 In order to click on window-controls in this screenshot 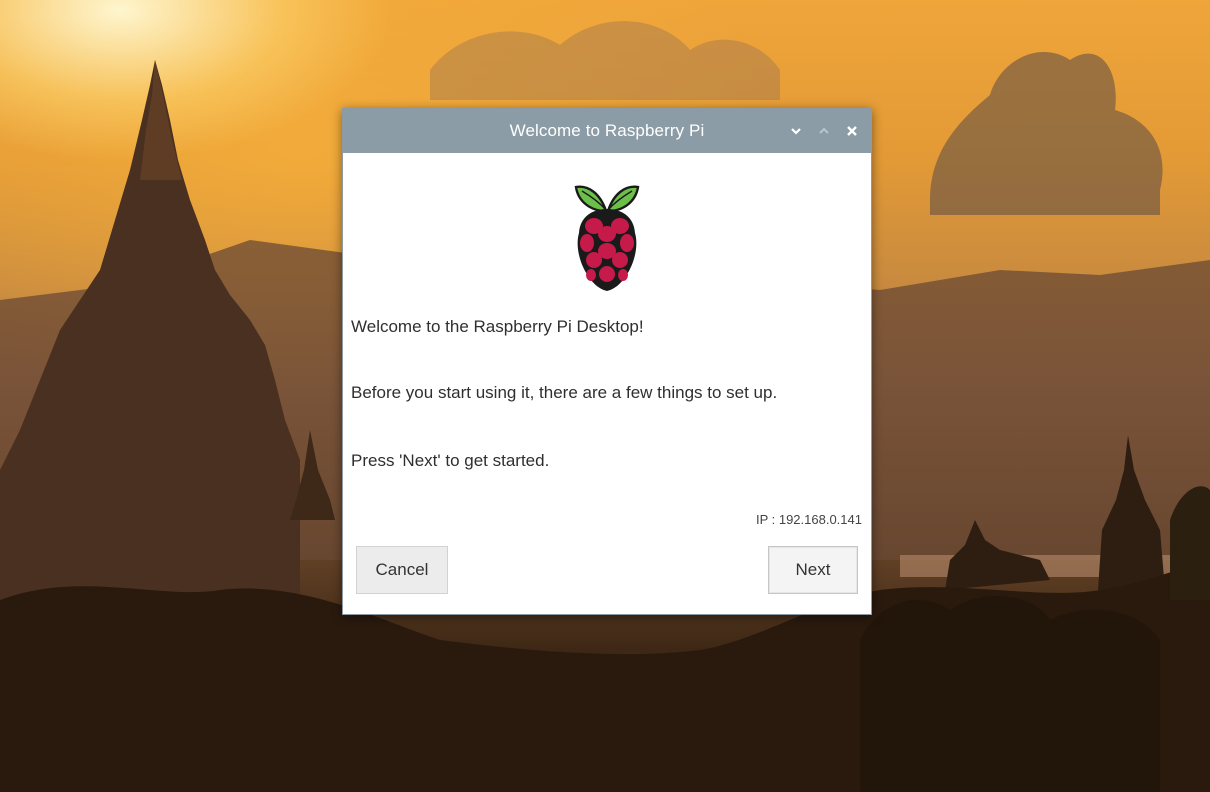, I will do `click(824, 131)`.